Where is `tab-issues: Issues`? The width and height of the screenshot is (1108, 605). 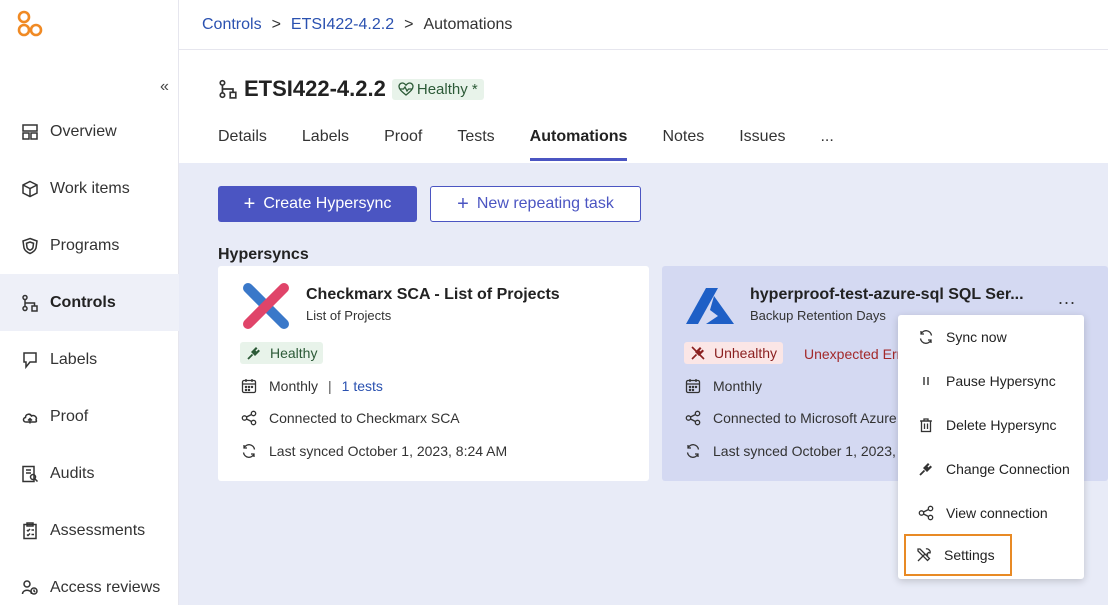
tab-issues: Issues is located at coordinates (762, 144).